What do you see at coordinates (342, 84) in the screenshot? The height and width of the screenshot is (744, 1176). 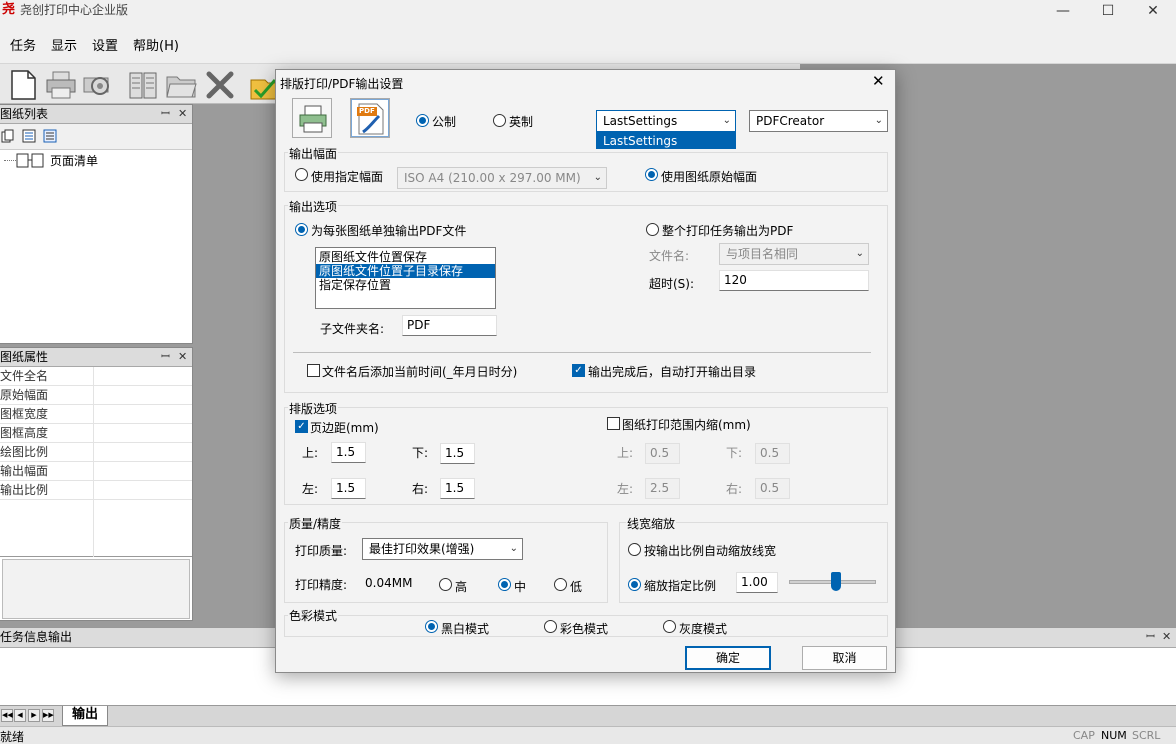 I see `dialog-title: 排版打印/PDF输出设置` at bounding box center [342, 84].